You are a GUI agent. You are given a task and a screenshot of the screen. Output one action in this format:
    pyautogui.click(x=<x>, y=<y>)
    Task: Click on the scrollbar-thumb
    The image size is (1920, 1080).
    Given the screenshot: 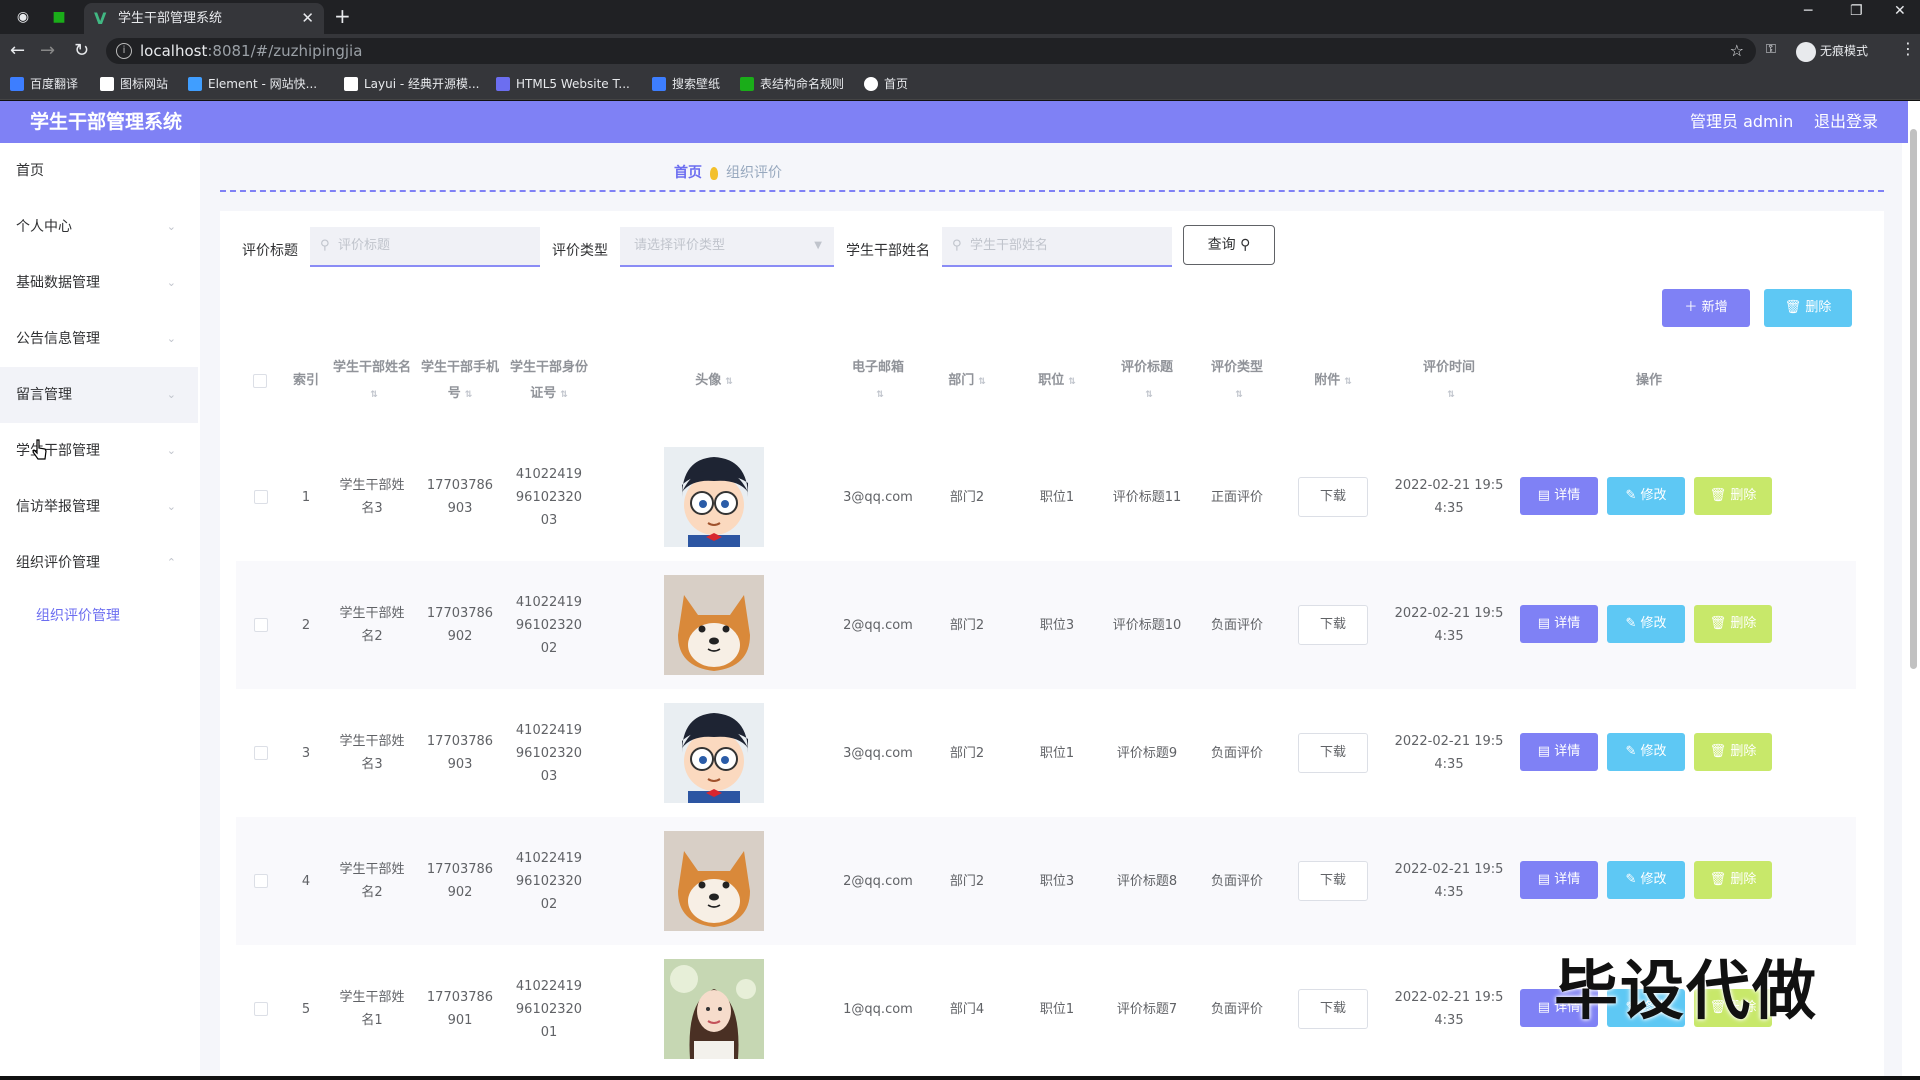 What is the action you would take?
    pyautogui.click(x=1913, y=399)
    